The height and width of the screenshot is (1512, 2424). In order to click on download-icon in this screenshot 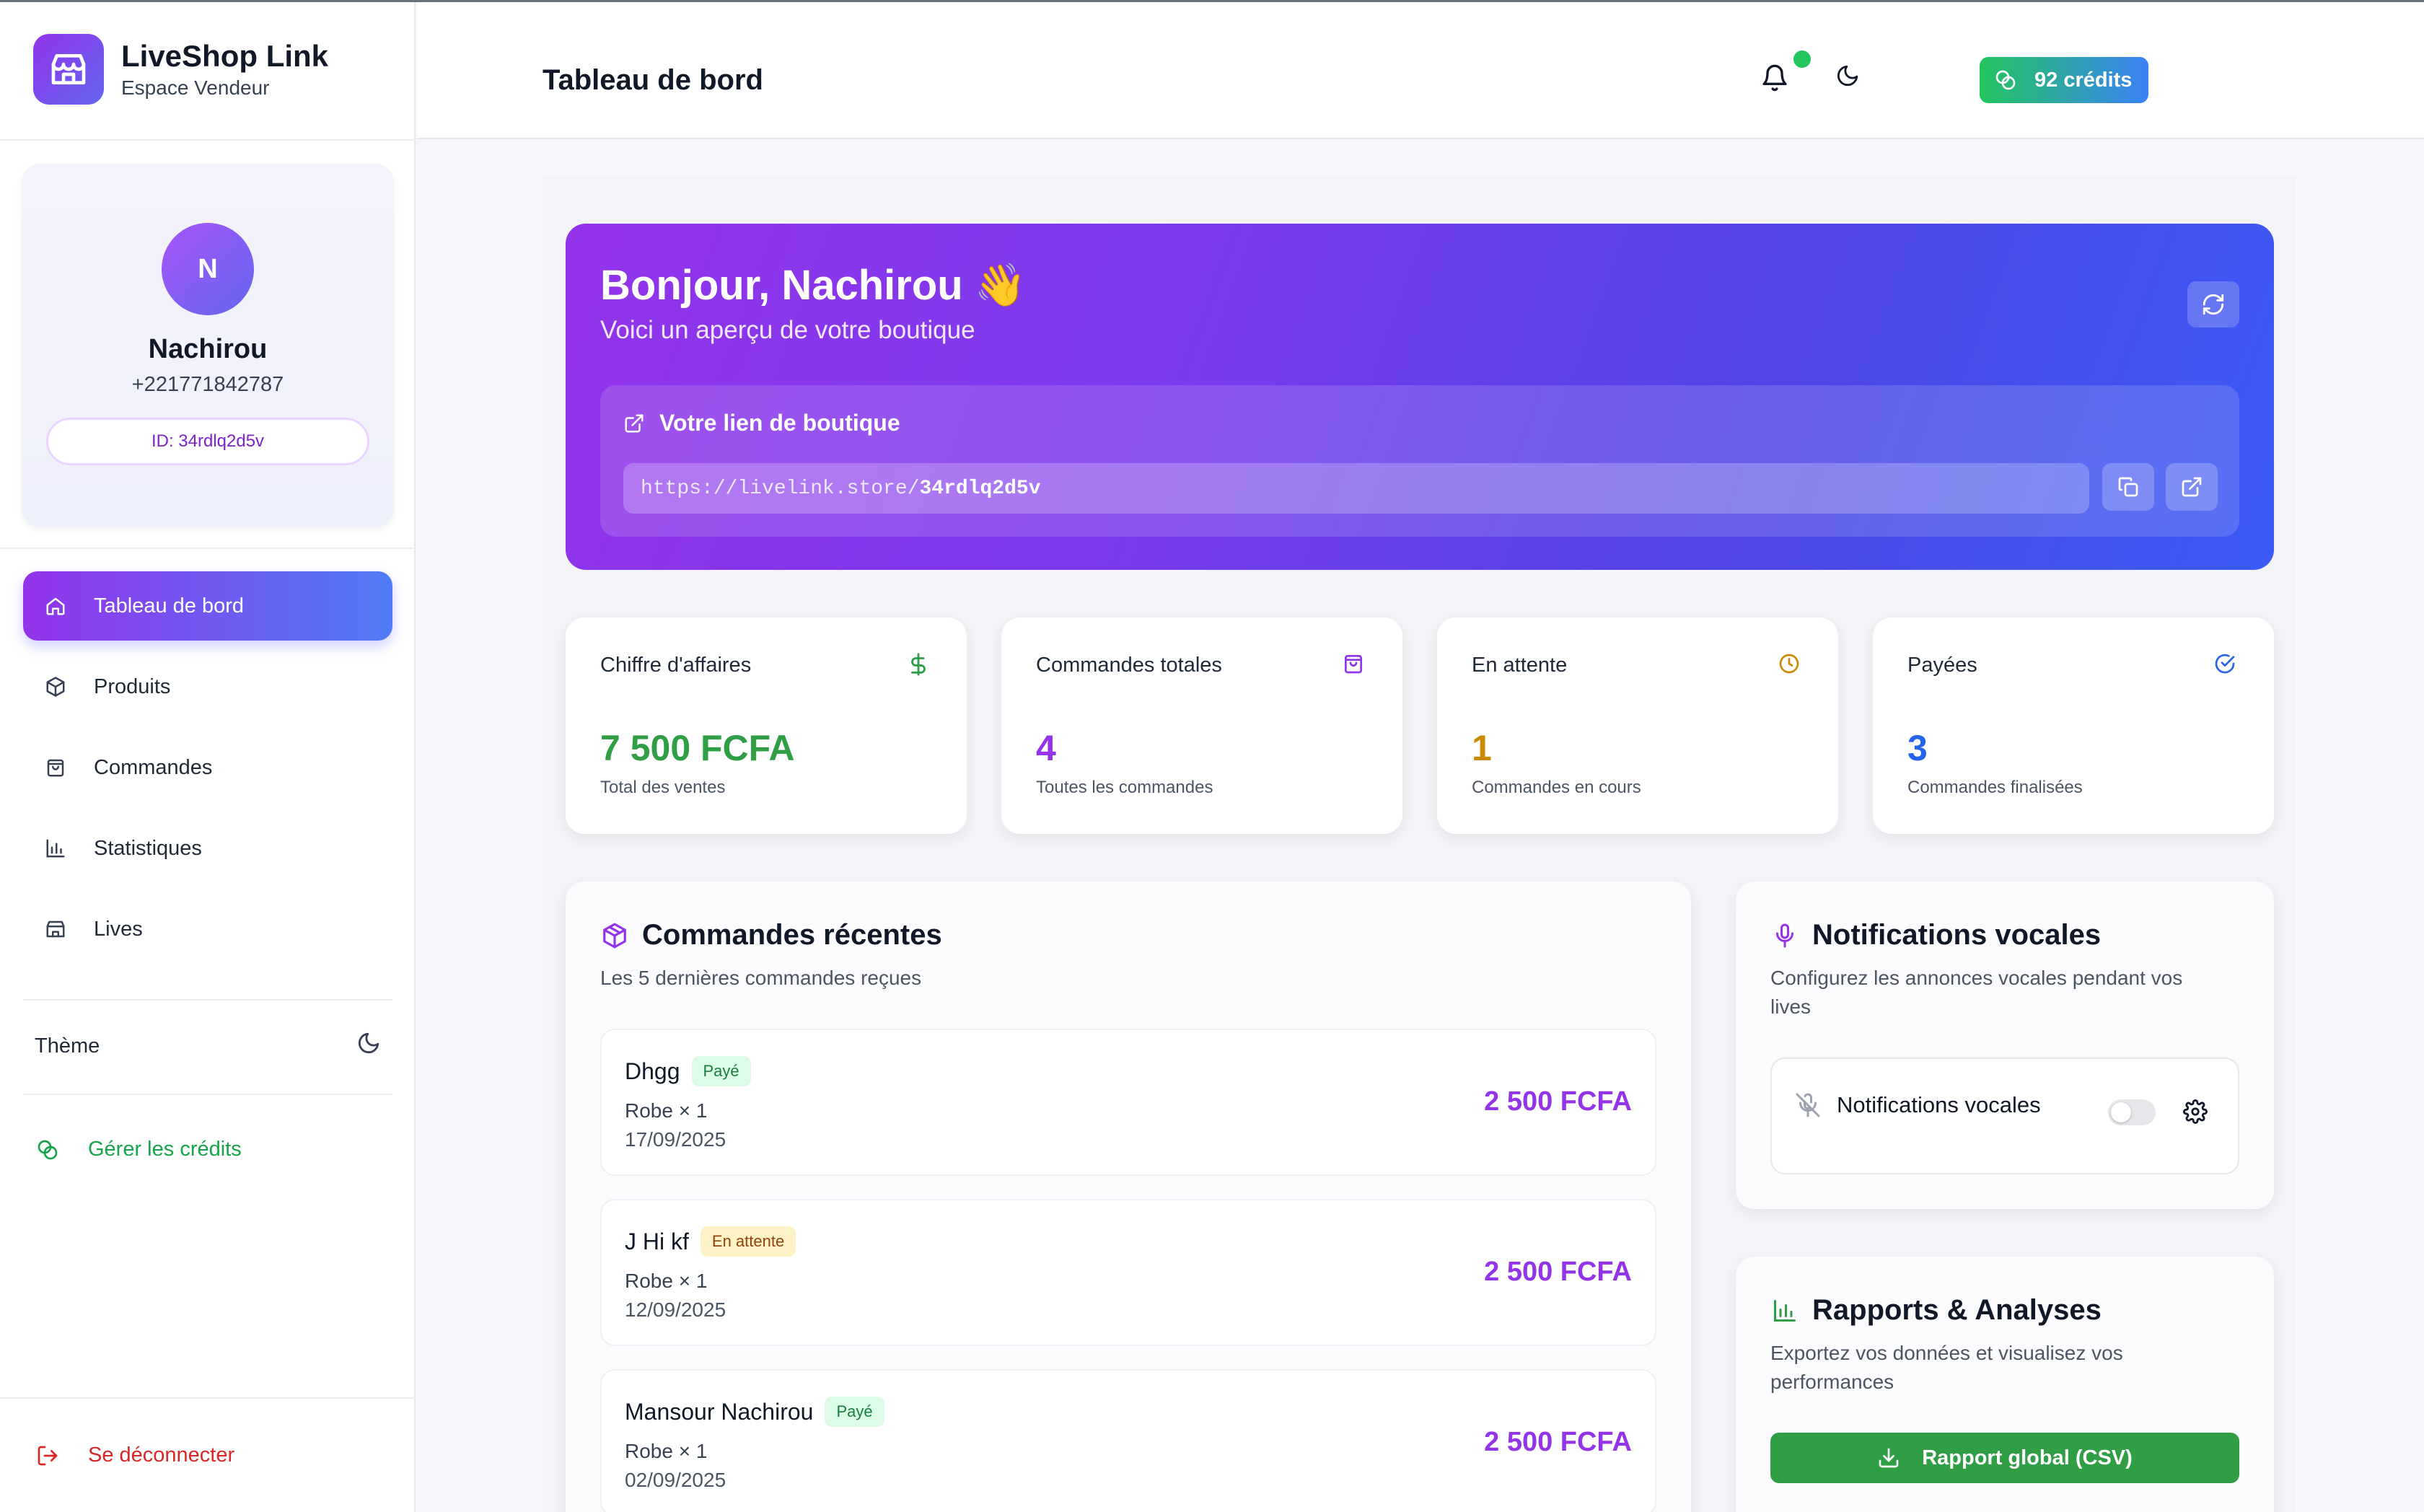, I will do `click(1889, 1458)`.